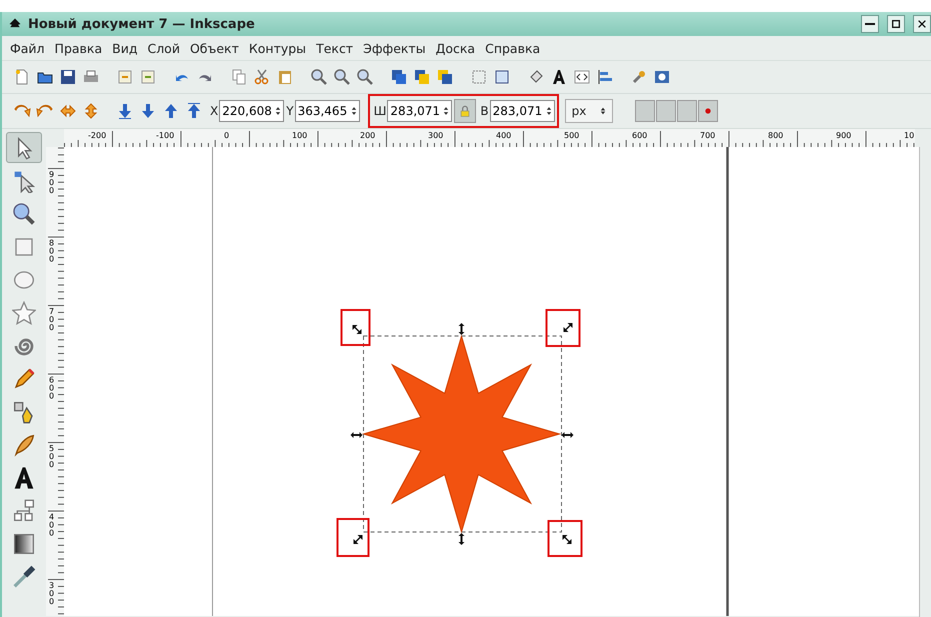  I want to click on scissors-icon, so click(262, 77).